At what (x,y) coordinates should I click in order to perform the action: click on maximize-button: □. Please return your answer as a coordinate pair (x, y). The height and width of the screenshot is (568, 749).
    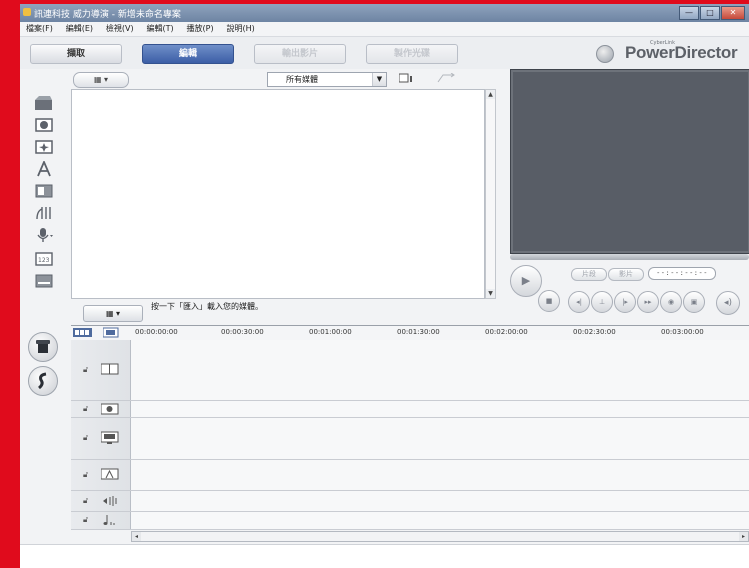
    Looking at the image, I should click on (710, 13).